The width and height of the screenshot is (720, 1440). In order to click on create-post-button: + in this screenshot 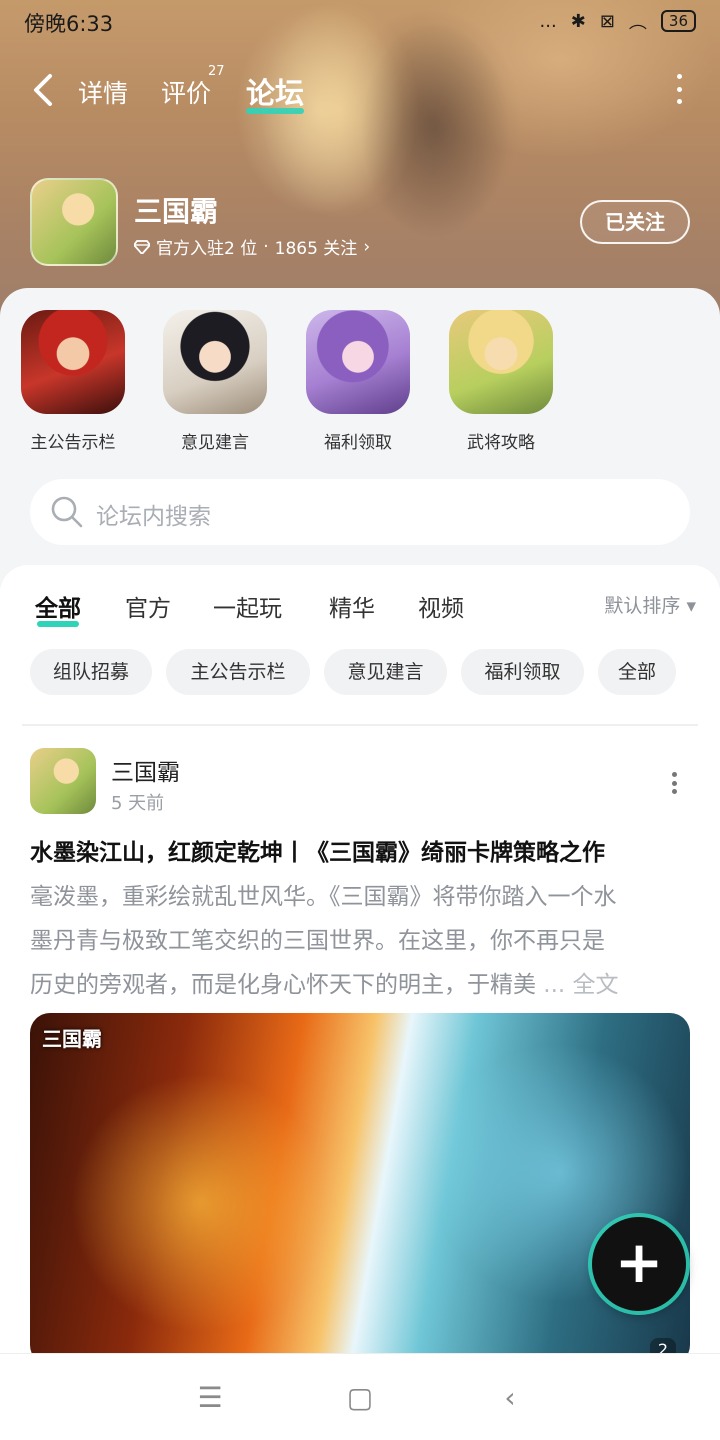, I will do `click(639, 1264)`.